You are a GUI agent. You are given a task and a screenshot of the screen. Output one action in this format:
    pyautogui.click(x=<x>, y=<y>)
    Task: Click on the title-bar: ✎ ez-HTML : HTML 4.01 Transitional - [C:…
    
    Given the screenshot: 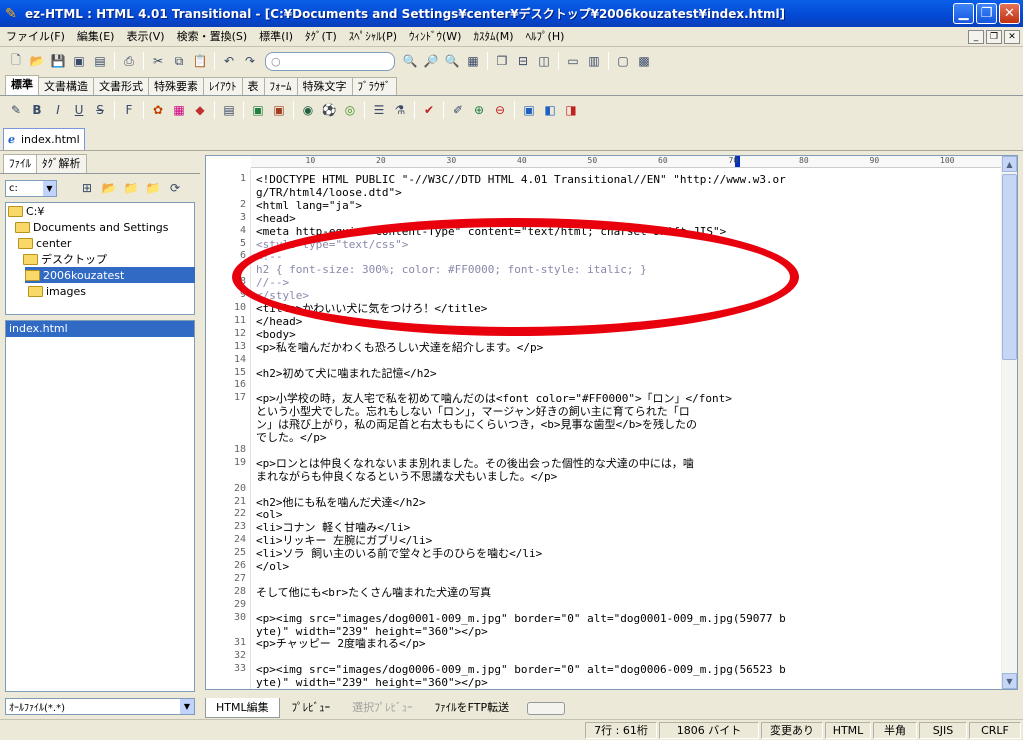 What is the action you would take?
    pyautogui.click(x=511, y=13)
    